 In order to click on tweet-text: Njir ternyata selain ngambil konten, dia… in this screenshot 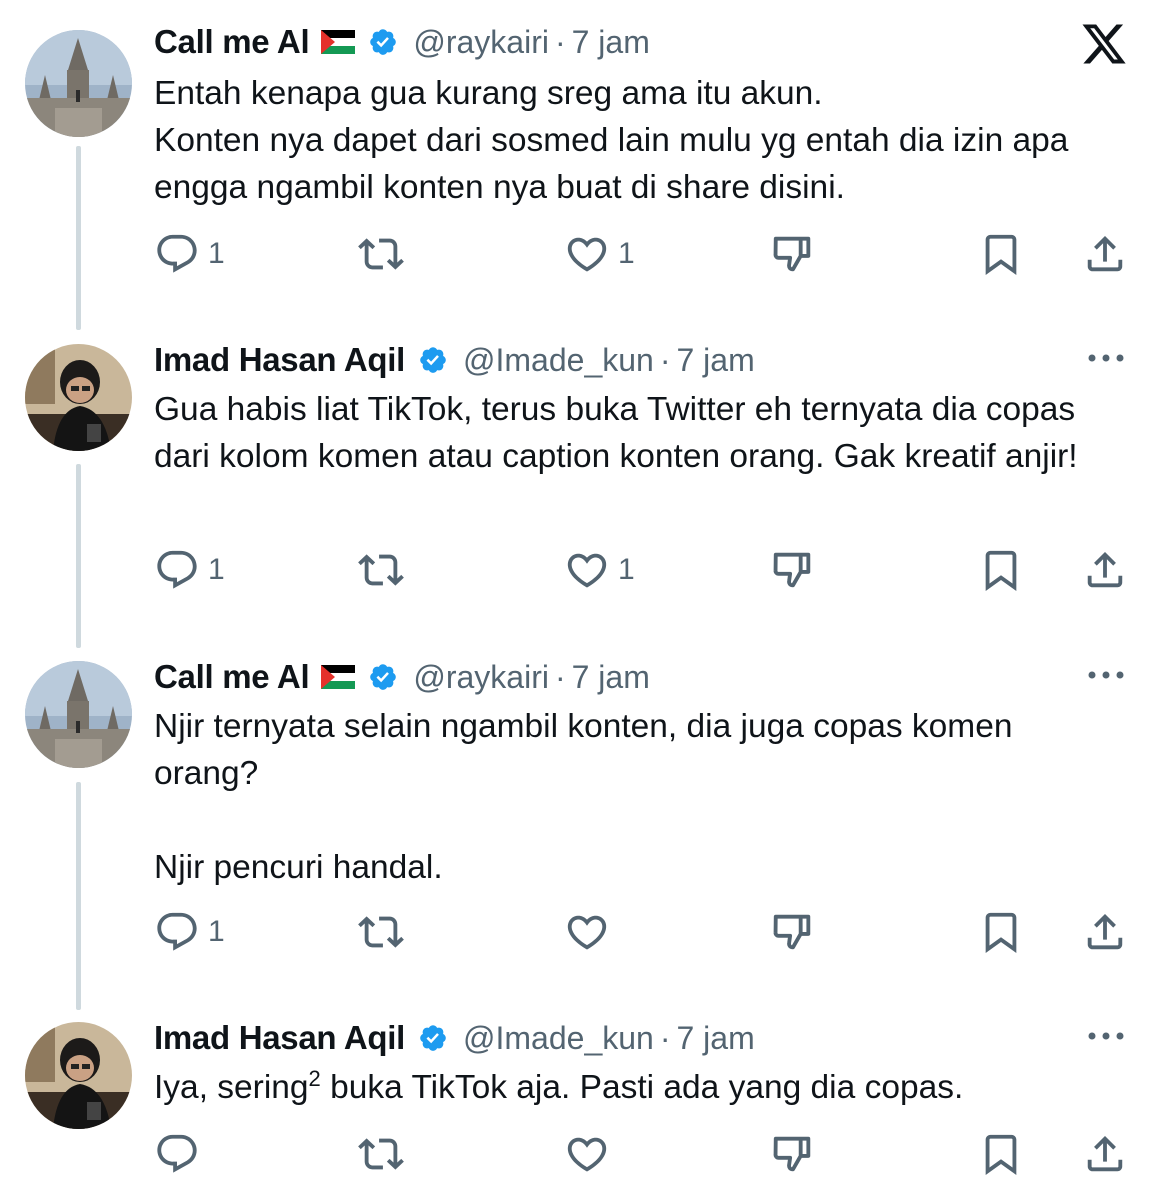, I will do `click(583, 797)`.